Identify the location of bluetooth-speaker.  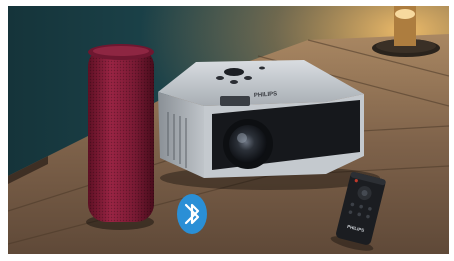
(120, 137).